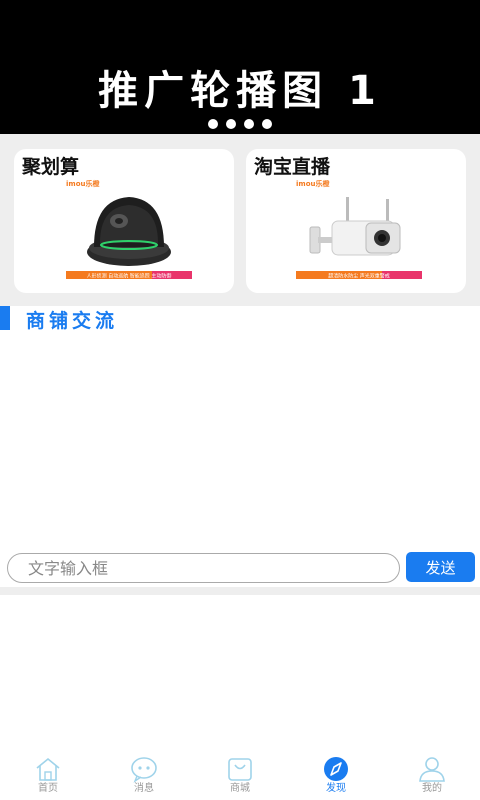  I want to click on nav-item-messages: 消息, so click(144, 777).